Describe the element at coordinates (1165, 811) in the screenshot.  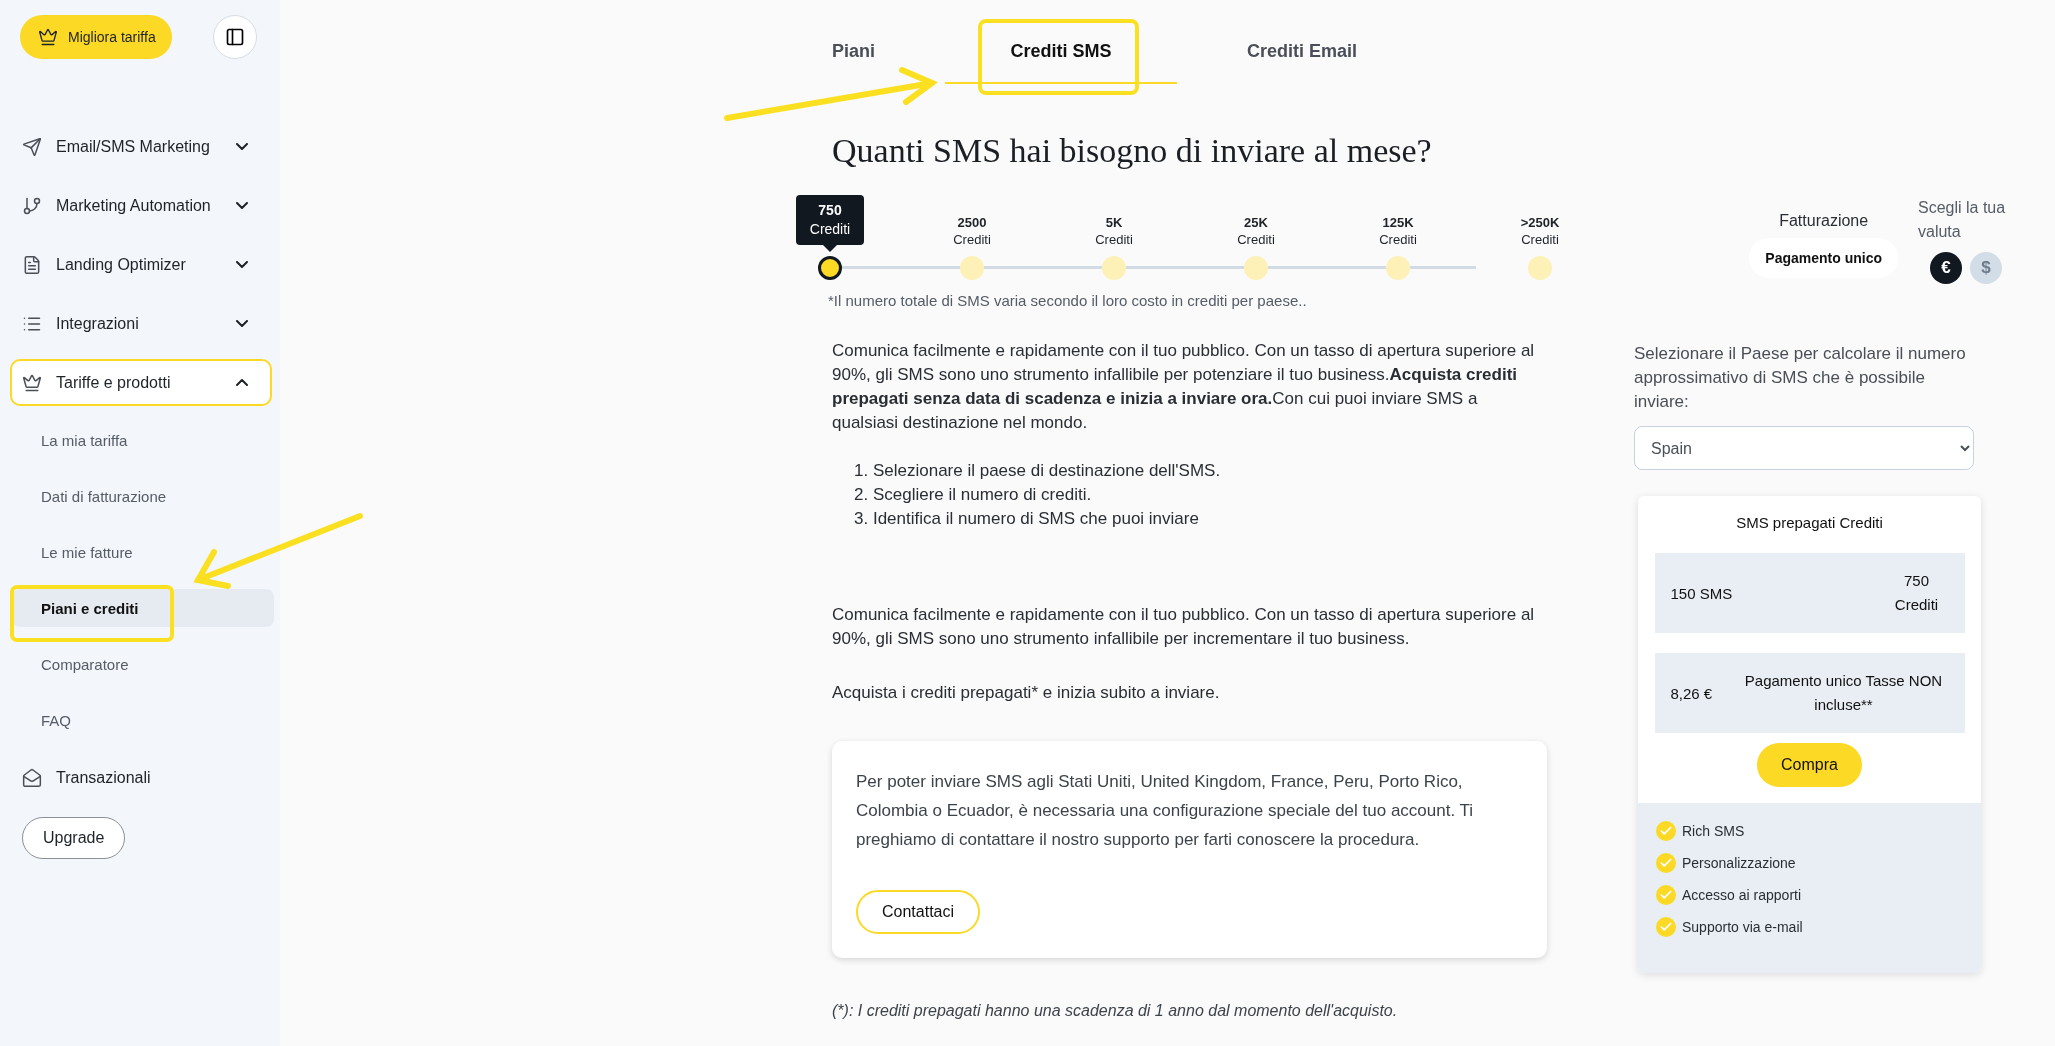
I see `notice-text: Per poter inviare SMS agli Stati Uniti, United Kingdom, France, Peru, Porto Rico, Colombia o Ecuador, è necessaria una configurazione speciale del tuo account. Ti preghiamo di contattare il nostro supporto per farti conoscere la procedura.` at that location.